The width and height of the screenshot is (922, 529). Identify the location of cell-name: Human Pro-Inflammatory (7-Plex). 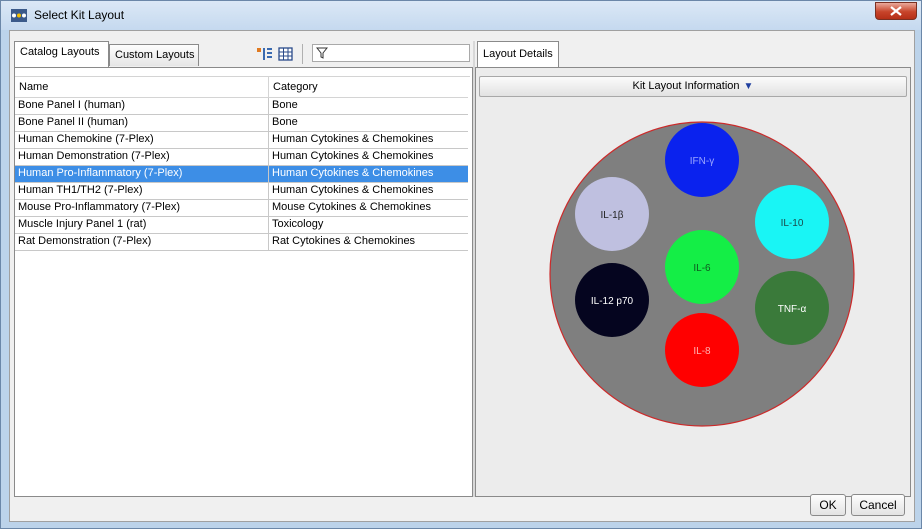
(100, 173).